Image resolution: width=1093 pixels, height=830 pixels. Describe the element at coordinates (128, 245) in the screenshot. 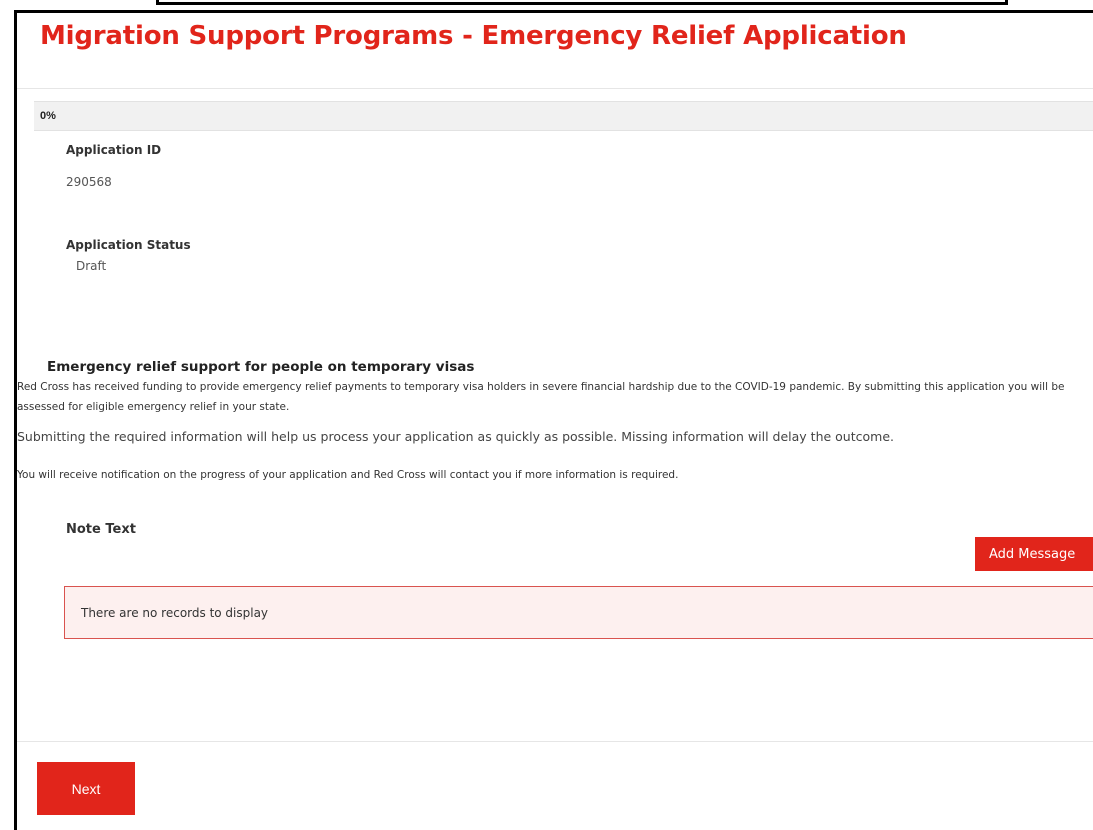

I see `application-status-label: Application Status` at that location.